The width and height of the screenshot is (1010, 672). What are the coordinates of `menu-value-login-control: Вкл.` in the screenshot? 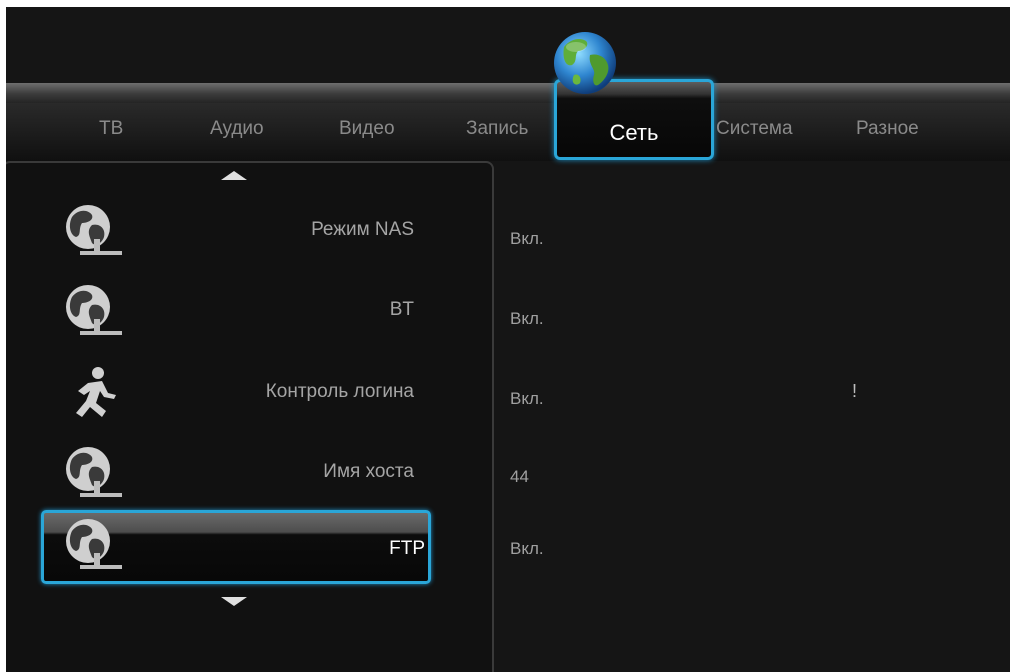 It's located at (527, 398).